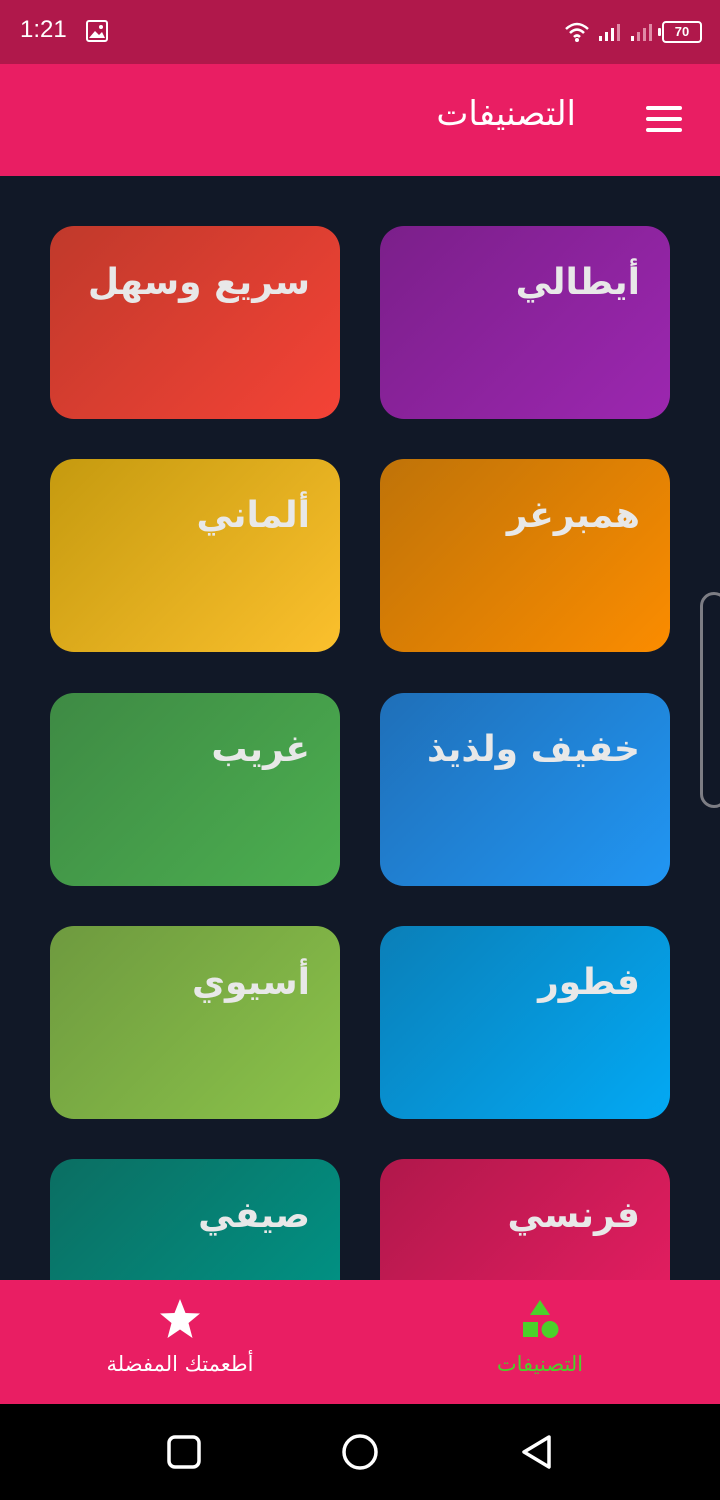  I want to click on category-card: فرنسي, so click(525, 1219).